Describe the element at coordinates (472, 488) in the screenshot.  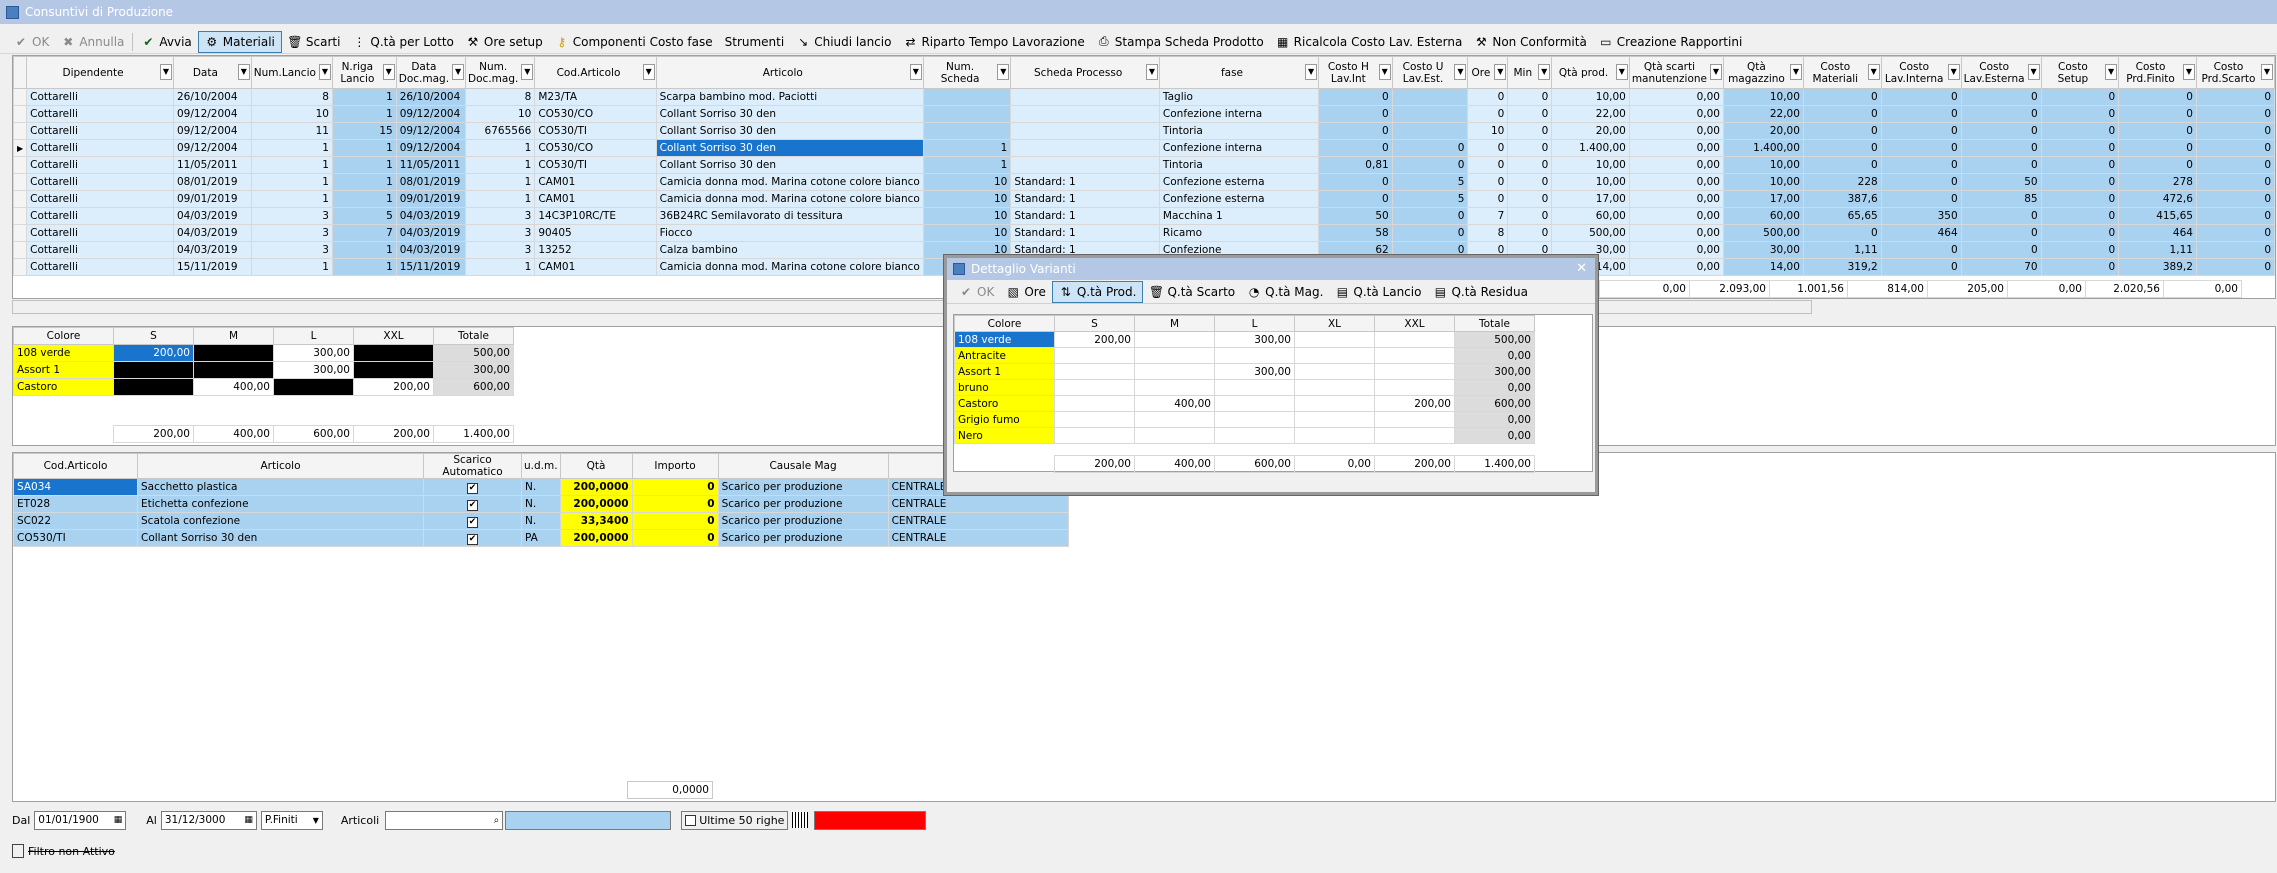
I see `checkbox: ✔` at that location.